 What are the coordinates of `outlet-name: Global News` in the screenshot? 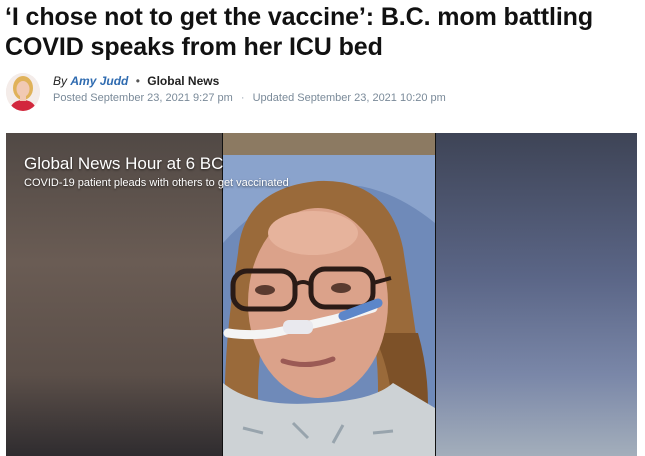 It's located at (183, 81).